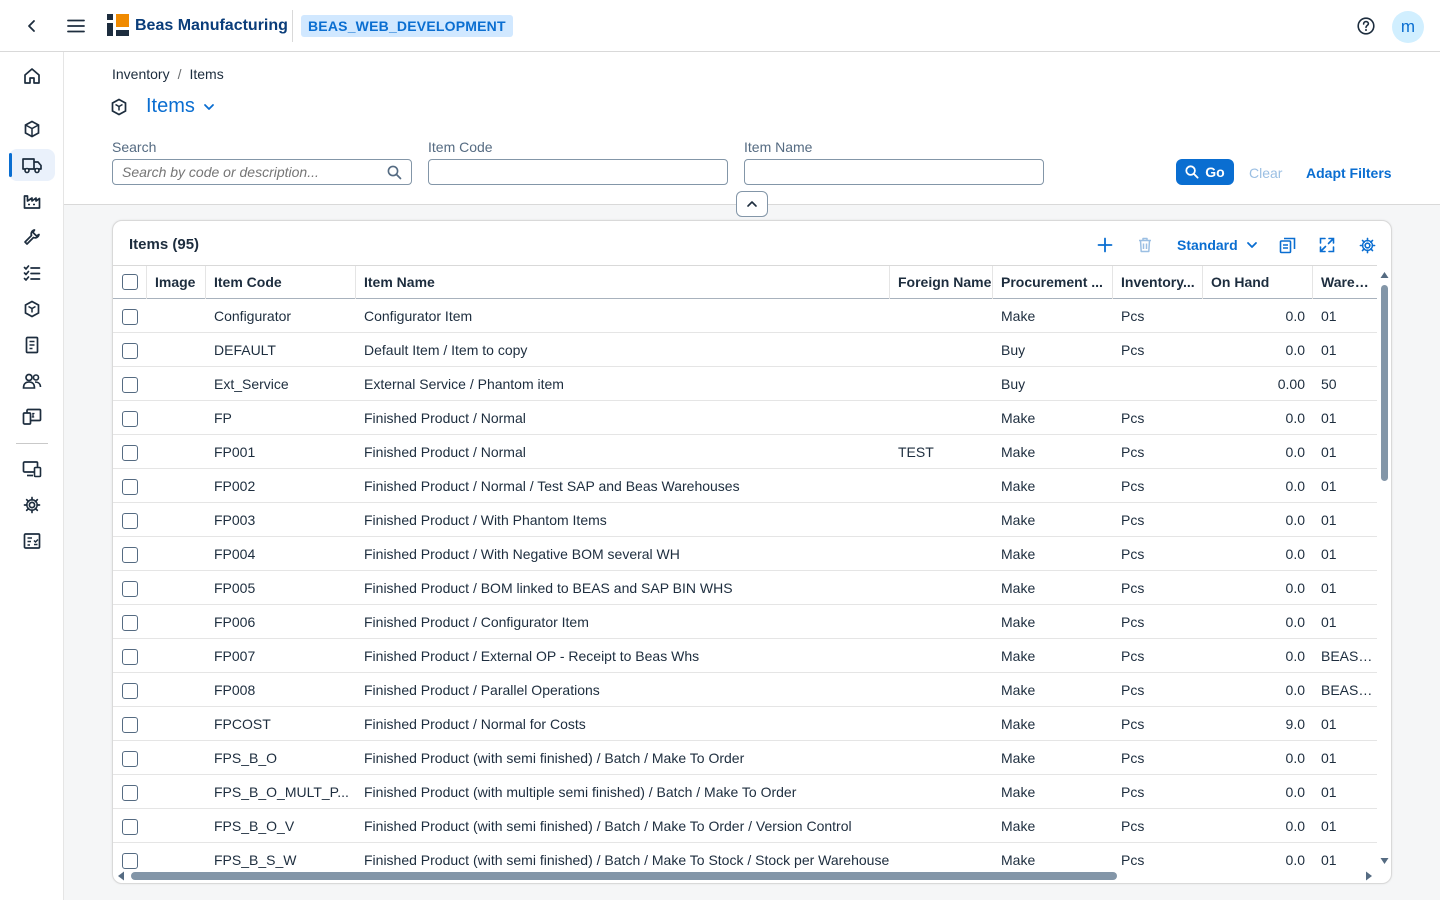 The image size is (1440, 900). What do you see at coordinates (32, 309) in the screenshot?
I see `nav-items` at bounding box center [32, 309].